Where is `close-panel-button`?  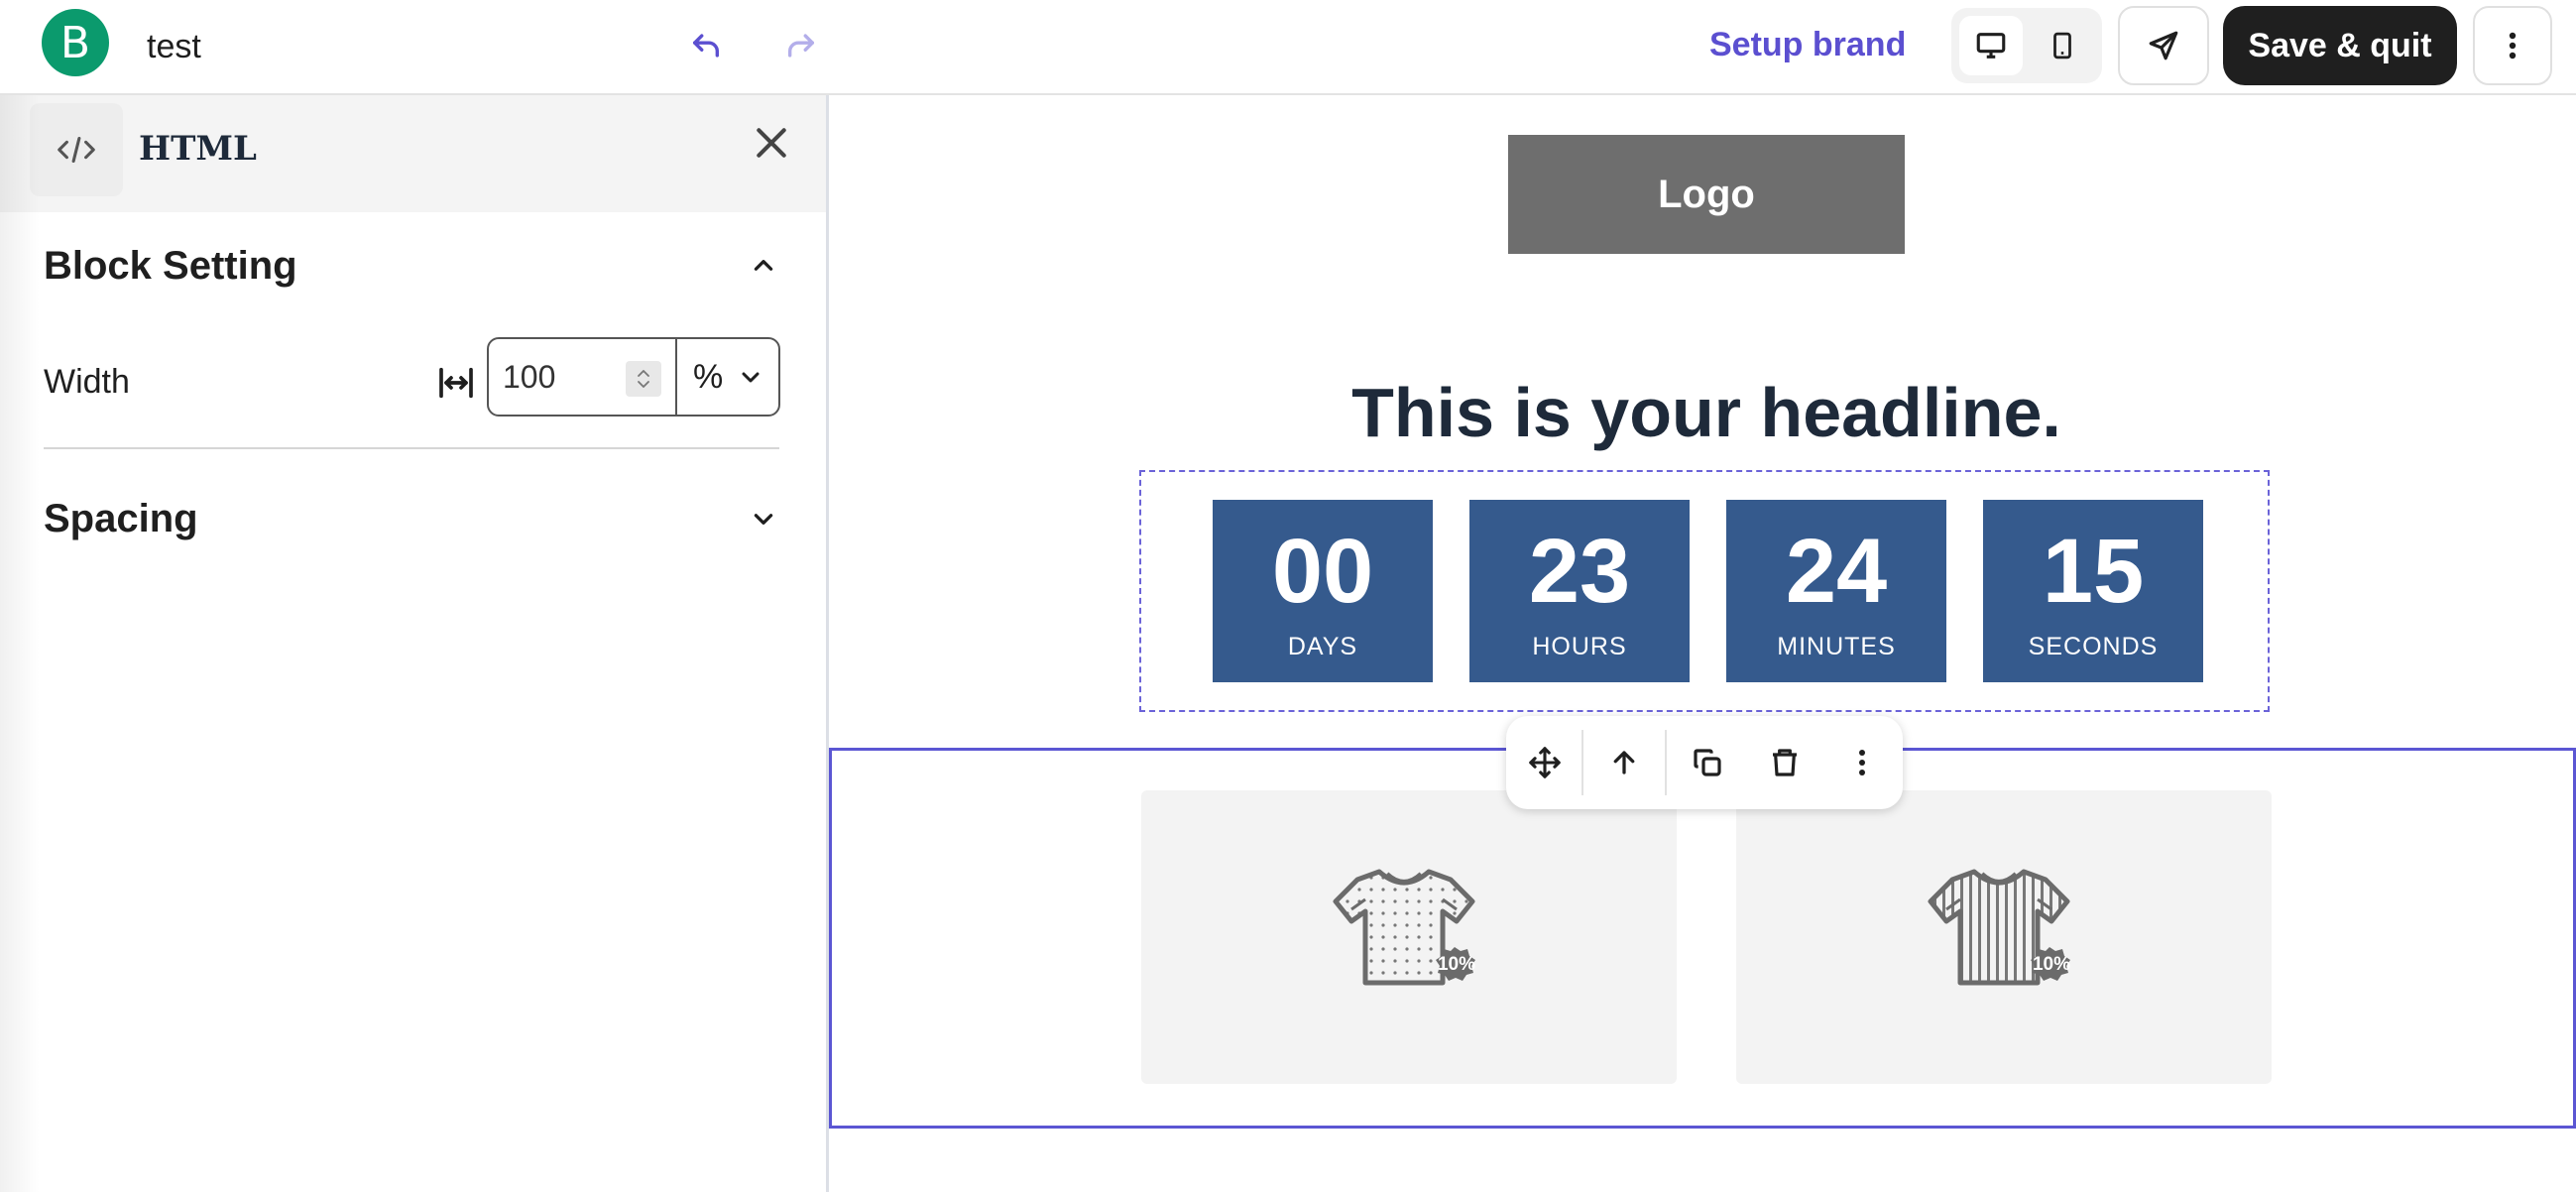 close-panel-button is located at coordinates (772, 143).